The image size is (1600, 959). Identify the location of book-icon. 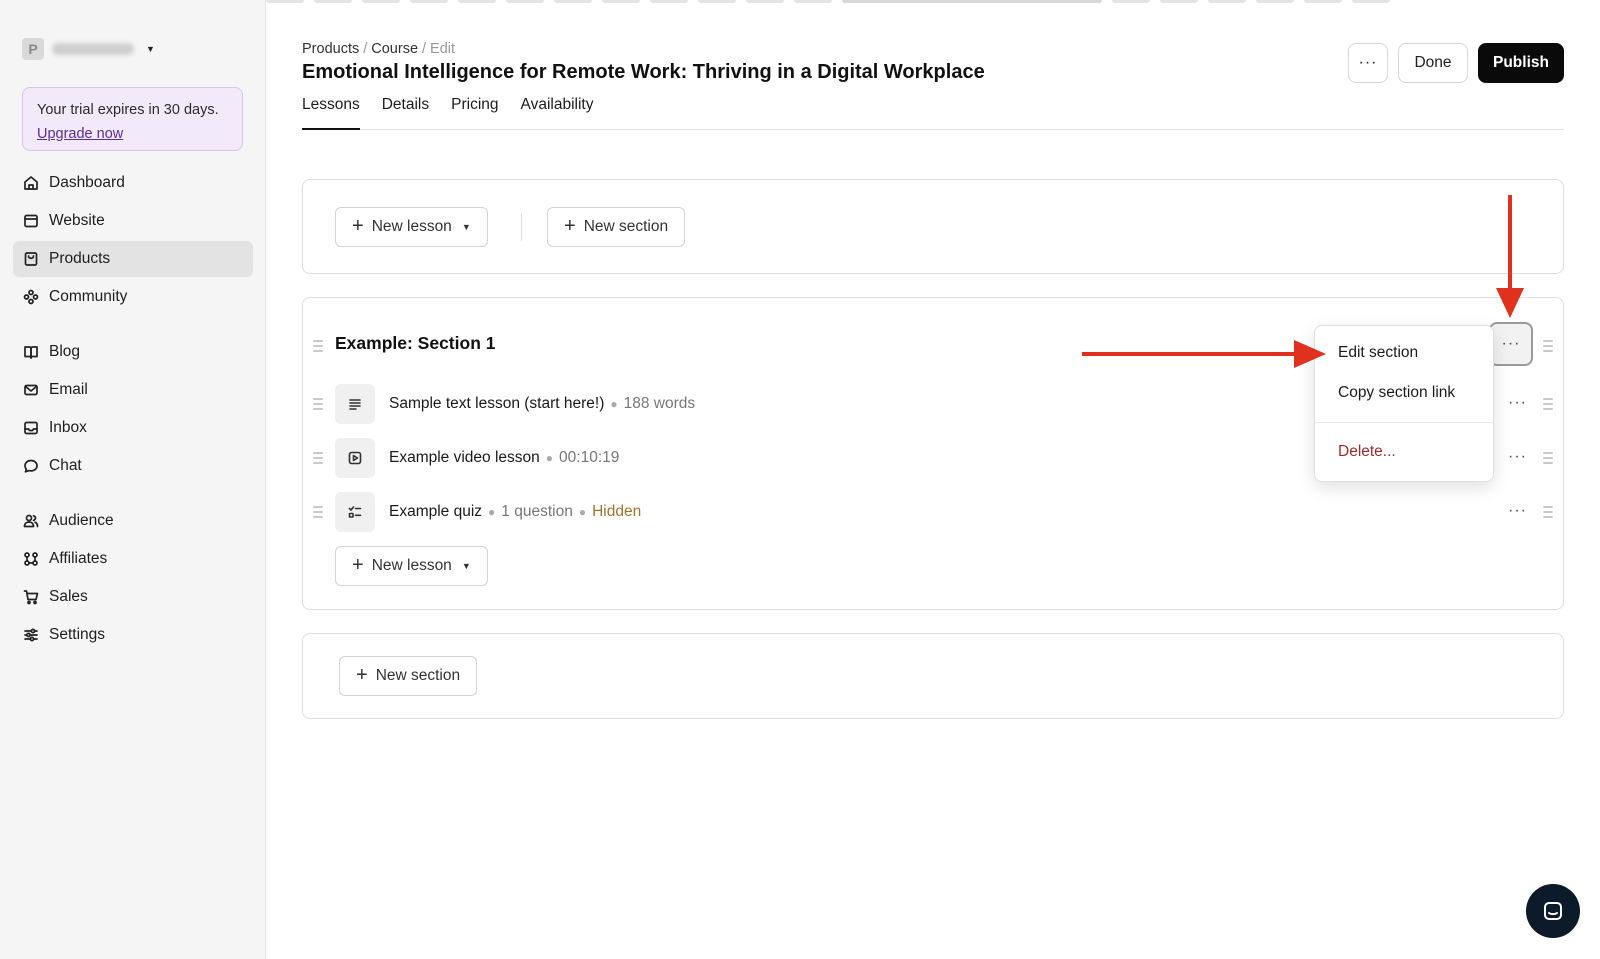
(31, 352).